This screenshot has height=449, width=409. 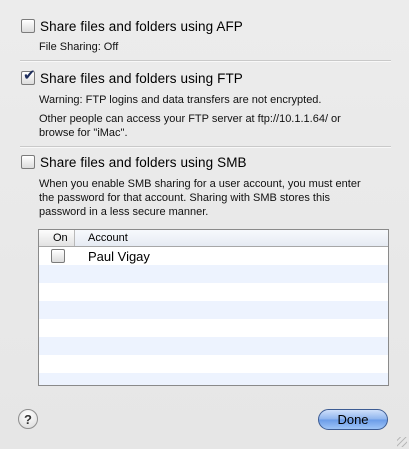 I want to click on resize-grip-icon, so click(x=402, y=442).